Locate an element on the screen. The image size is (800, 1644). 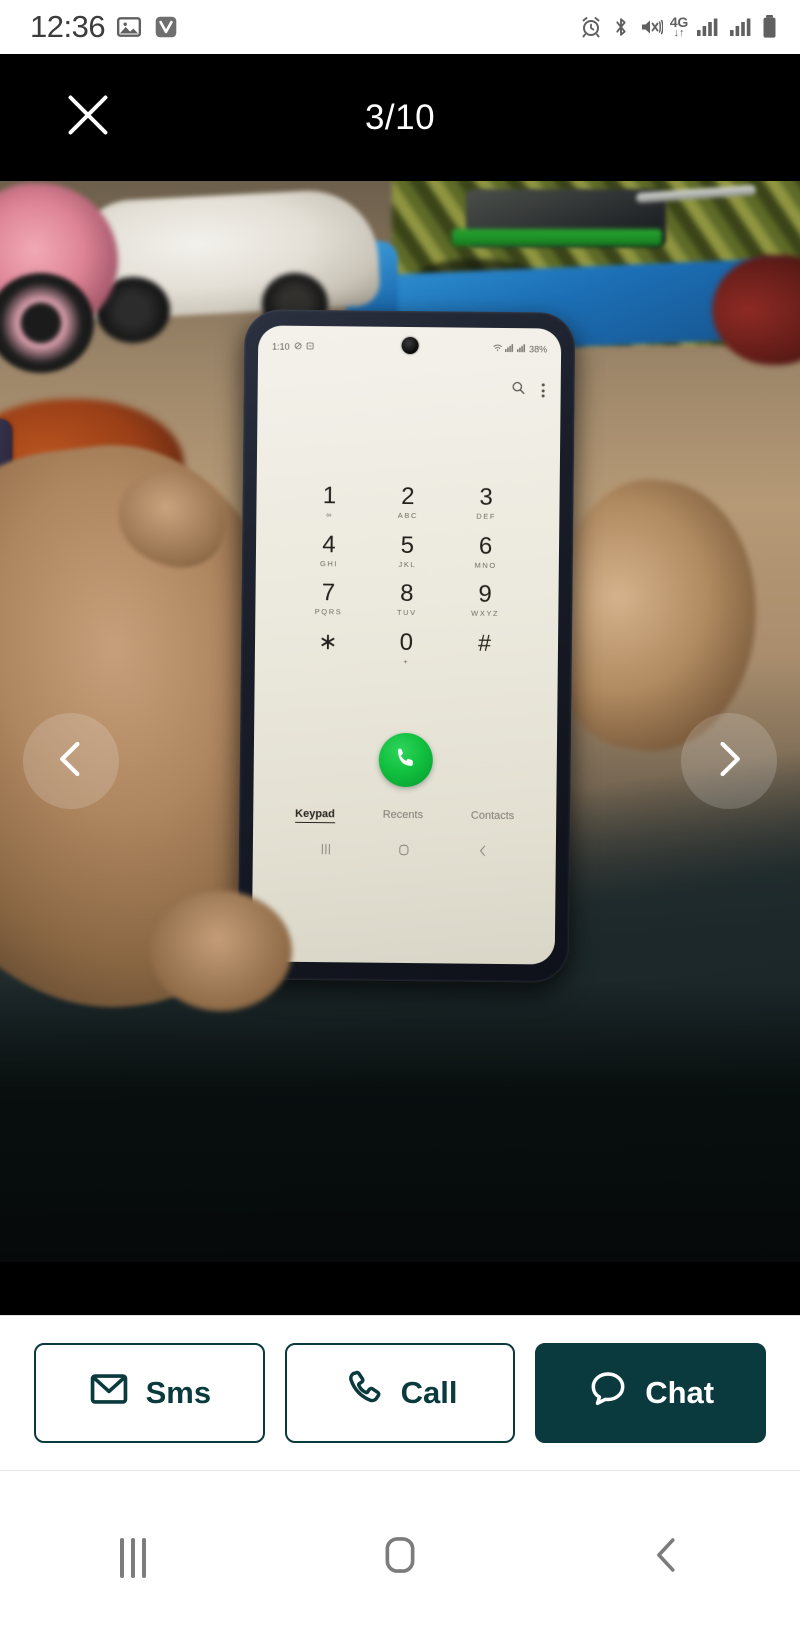
overflow-menu-icon is located at coordinates (543, 390).